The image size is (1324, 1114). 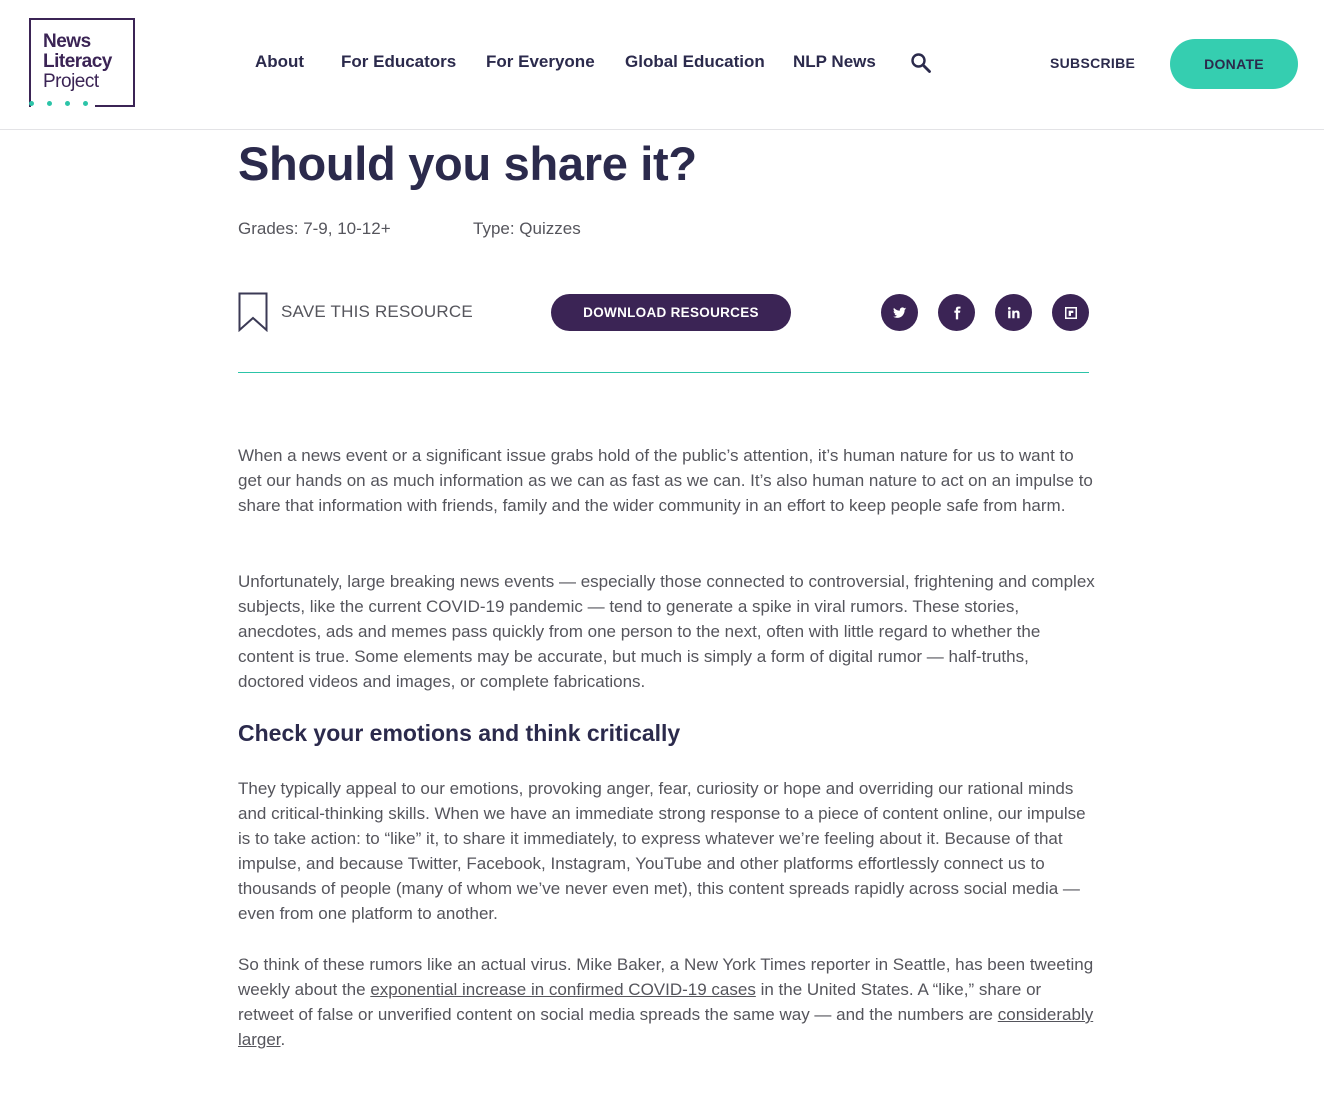 What do you see at coordinates (1234, 64) in the screenshot?
I see `donate-button: DONATE` at bounding box center [1234, 64].